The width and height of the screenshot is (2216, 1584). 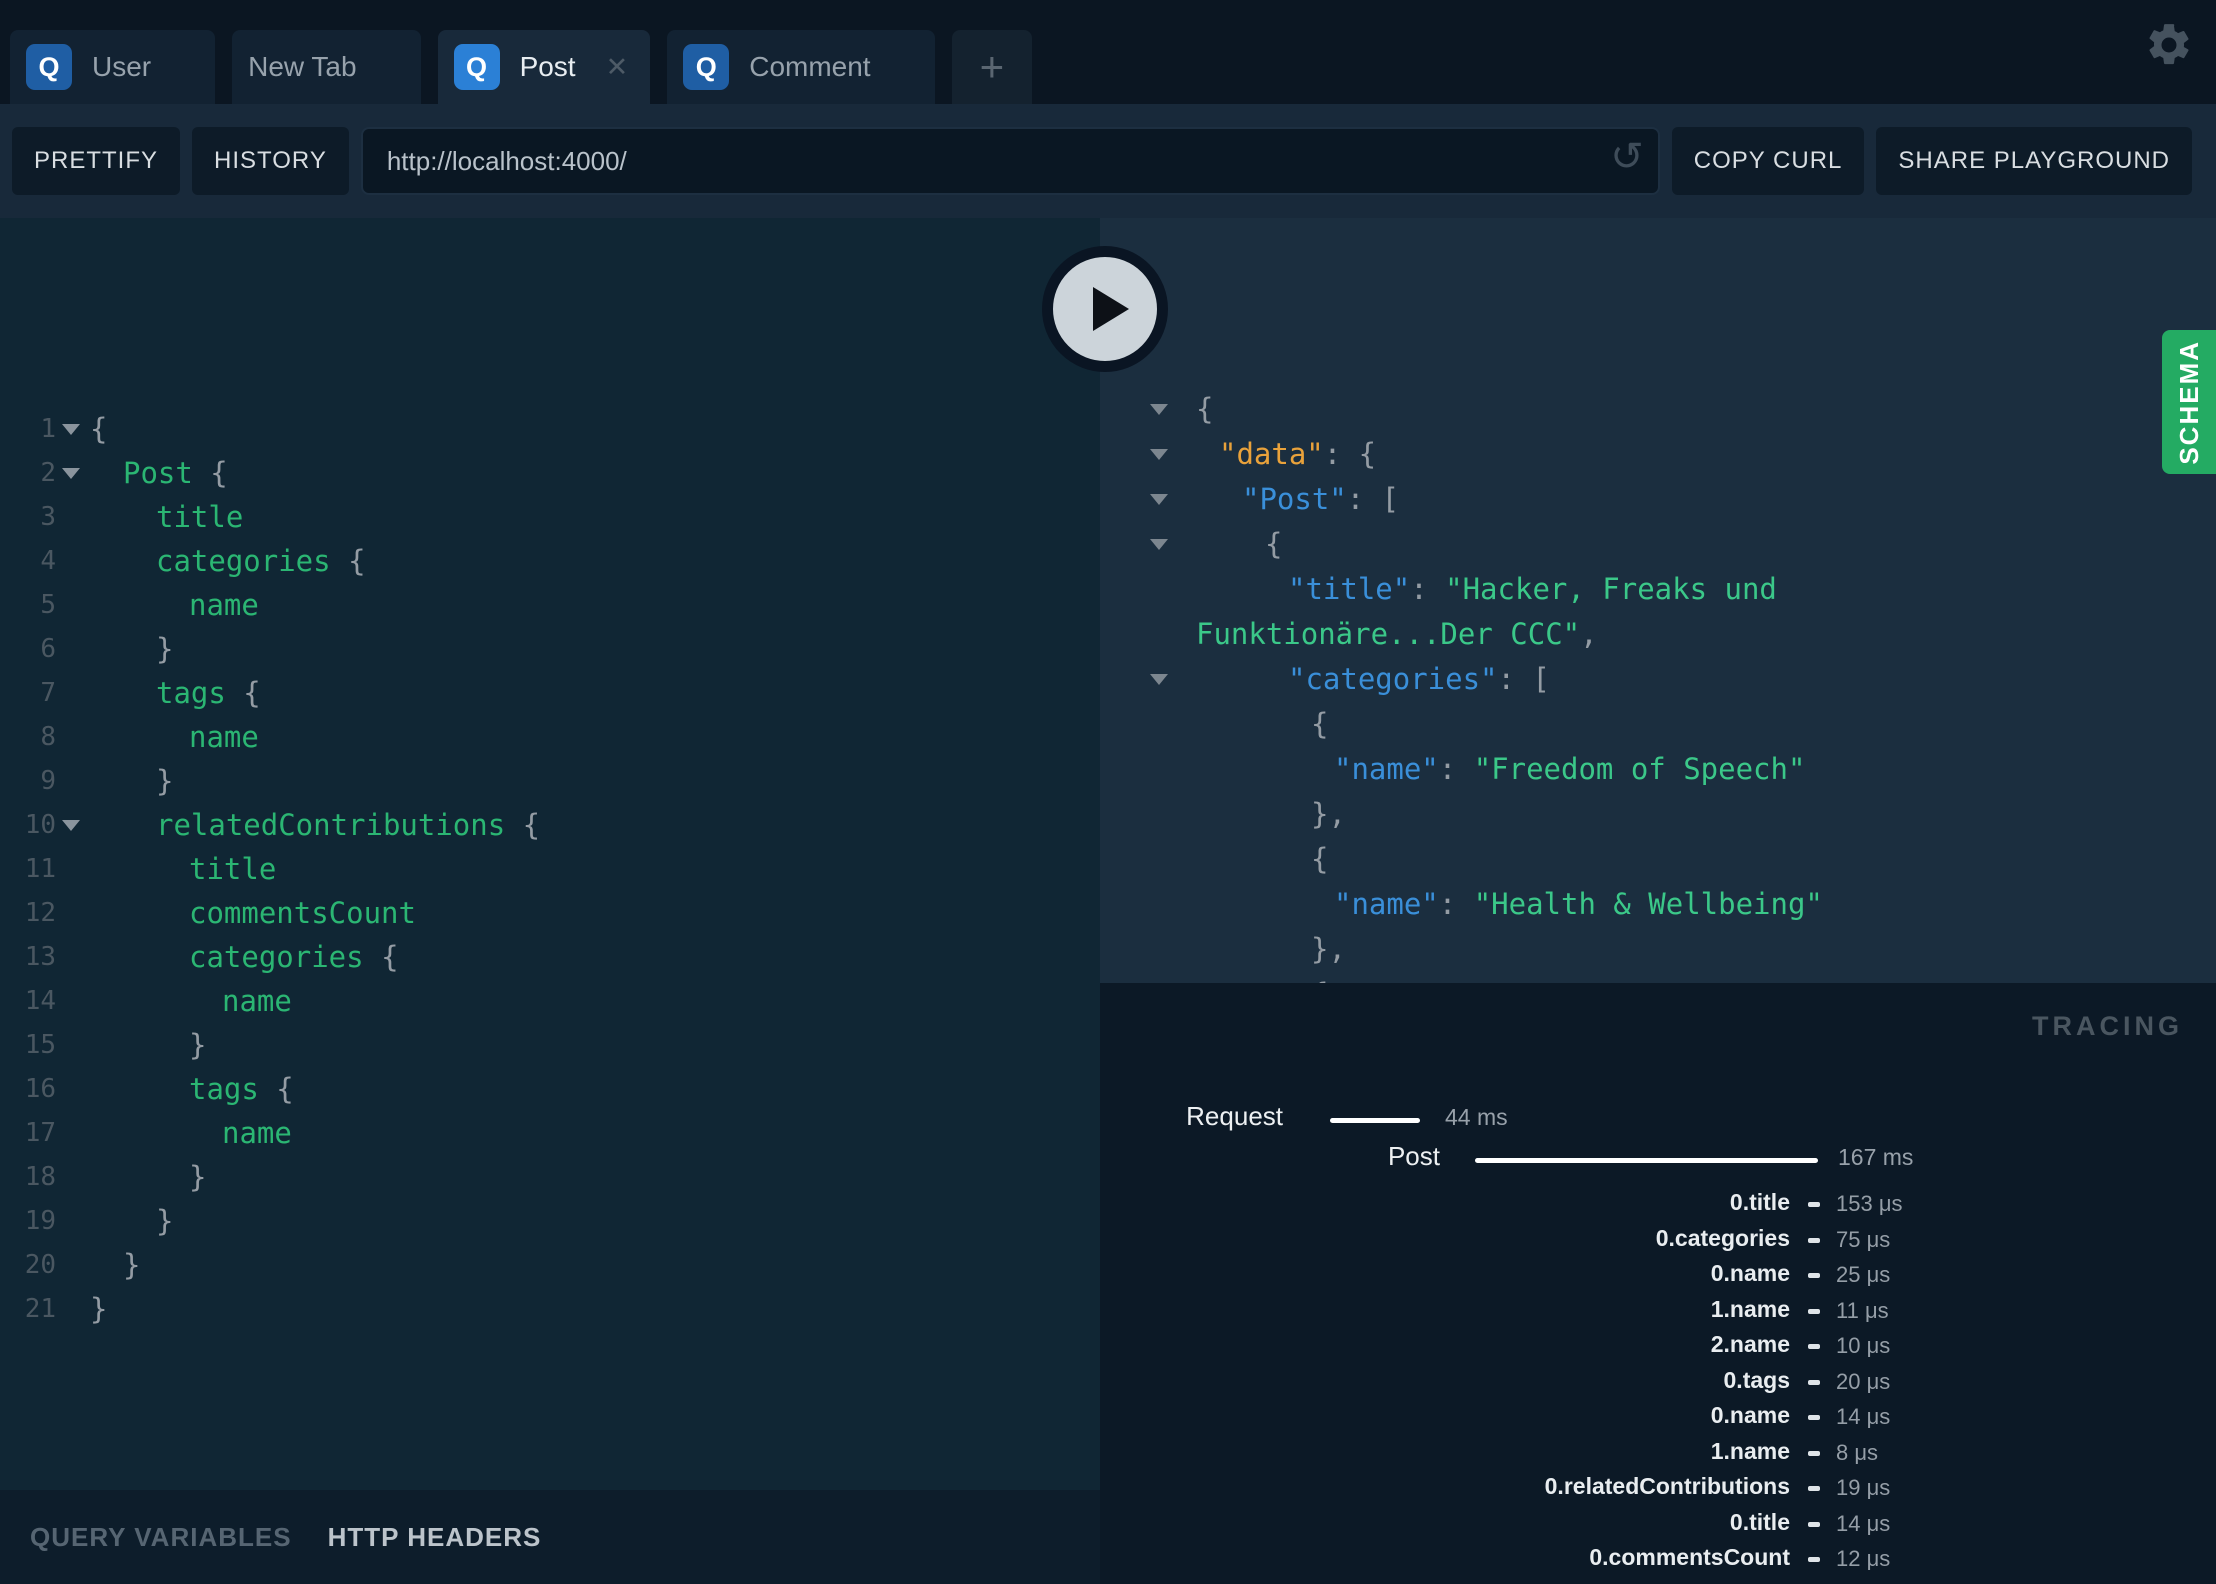 What do you see at coordinates (801, 67) in the screenshot?
I see `tab: Q Comment` at bounding box center [801, 67].